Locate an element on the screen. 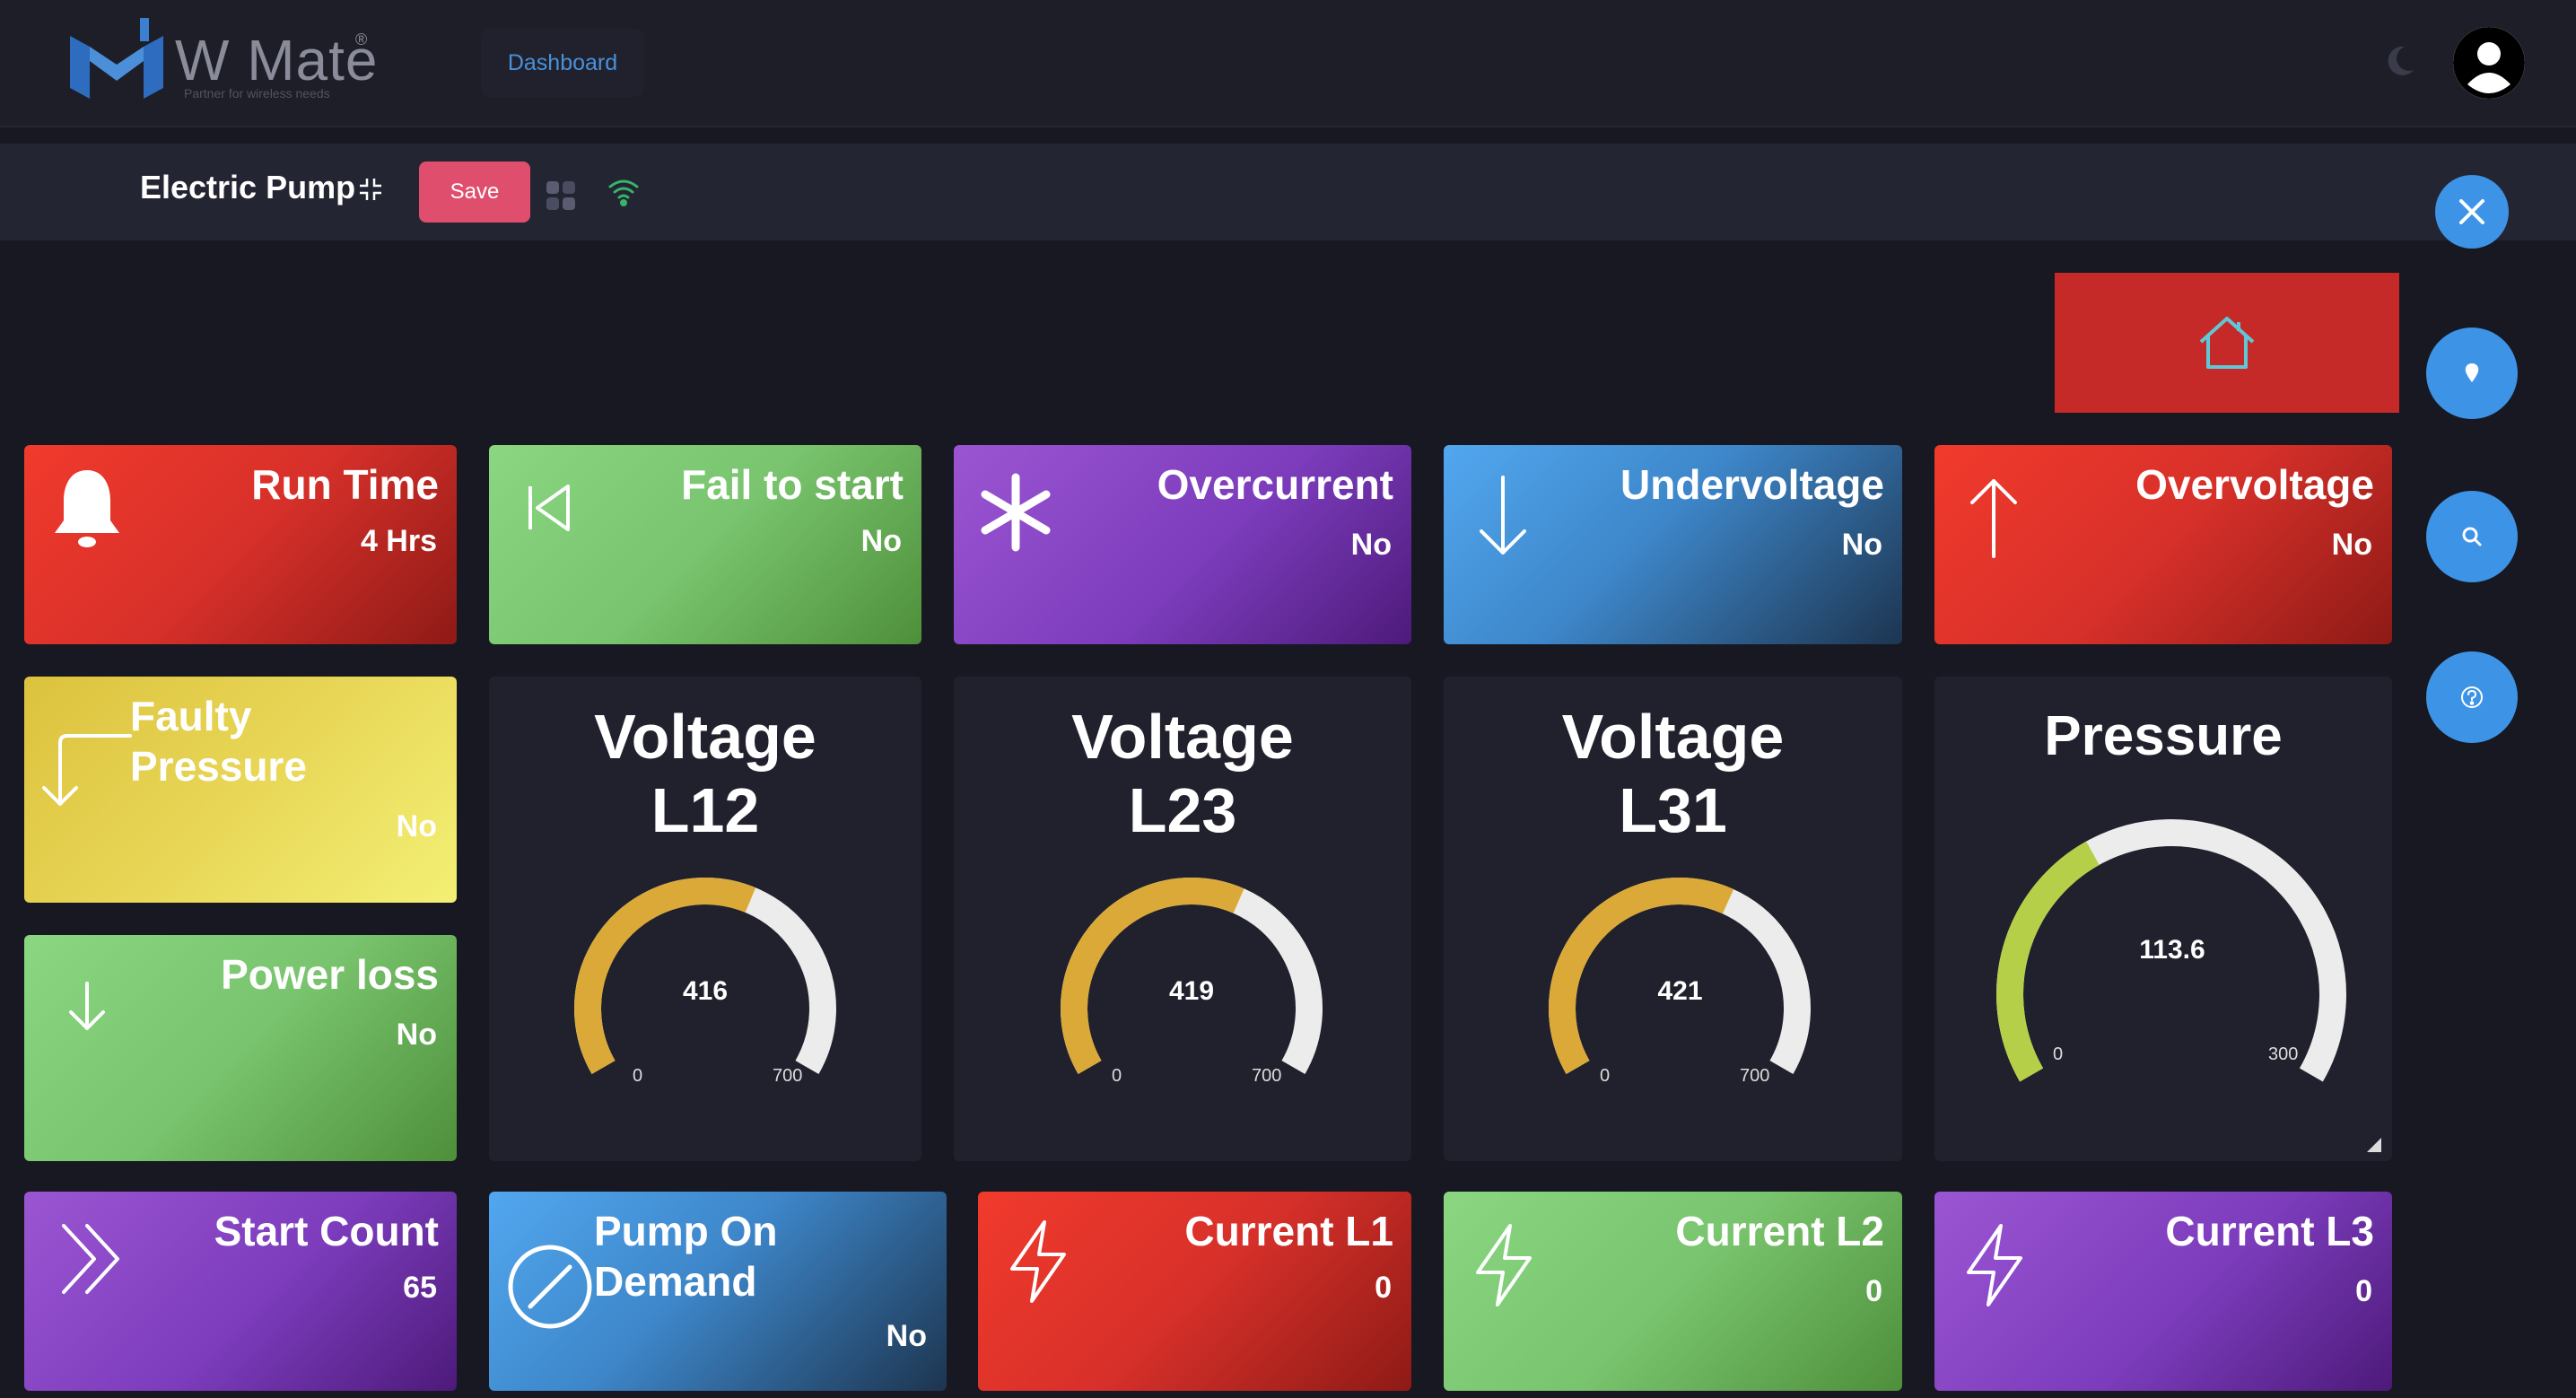  bell-icon is located at coordinates (87, 512).